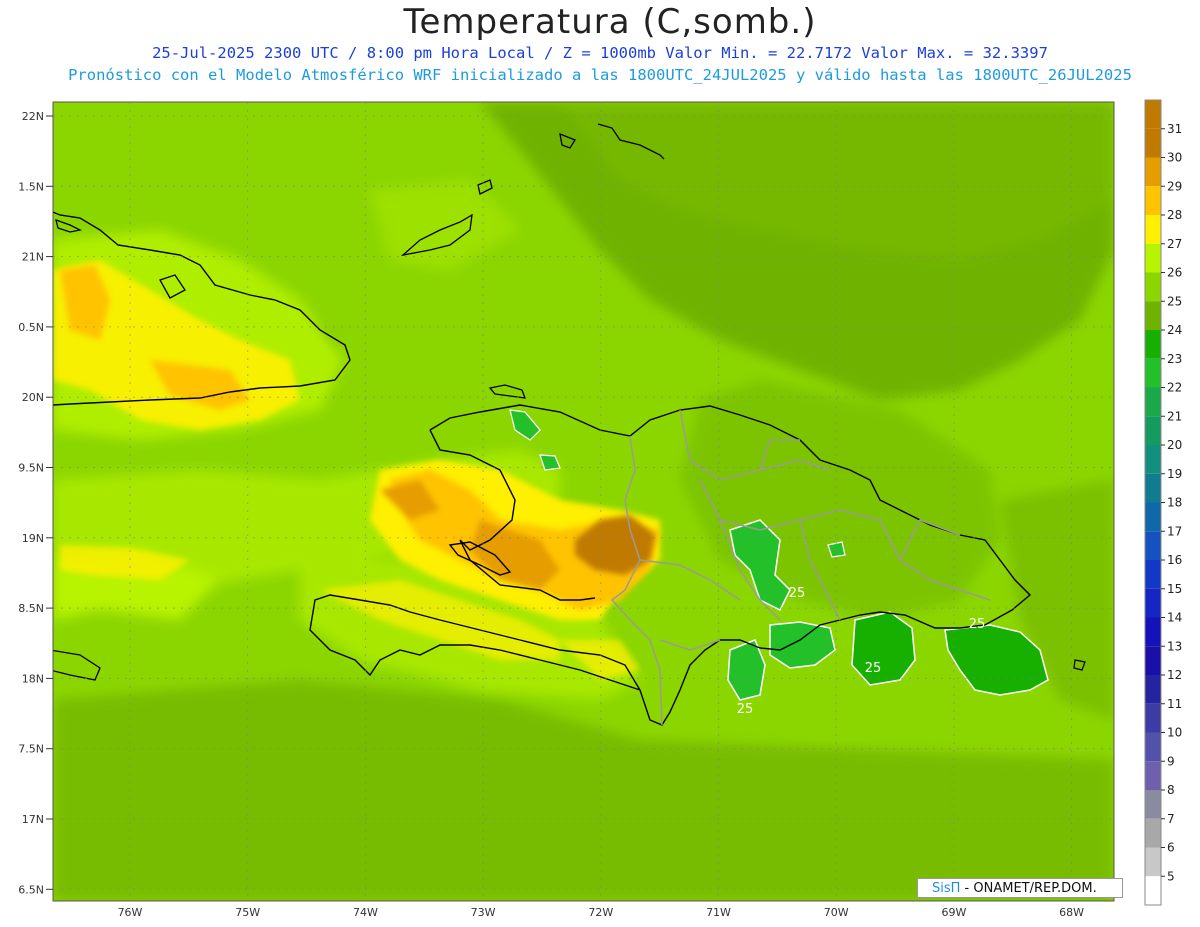 Image resolution: width=1200 pixels, height=927 pixels. I want to click on colorbar-label: 15, so click(1174, 589).